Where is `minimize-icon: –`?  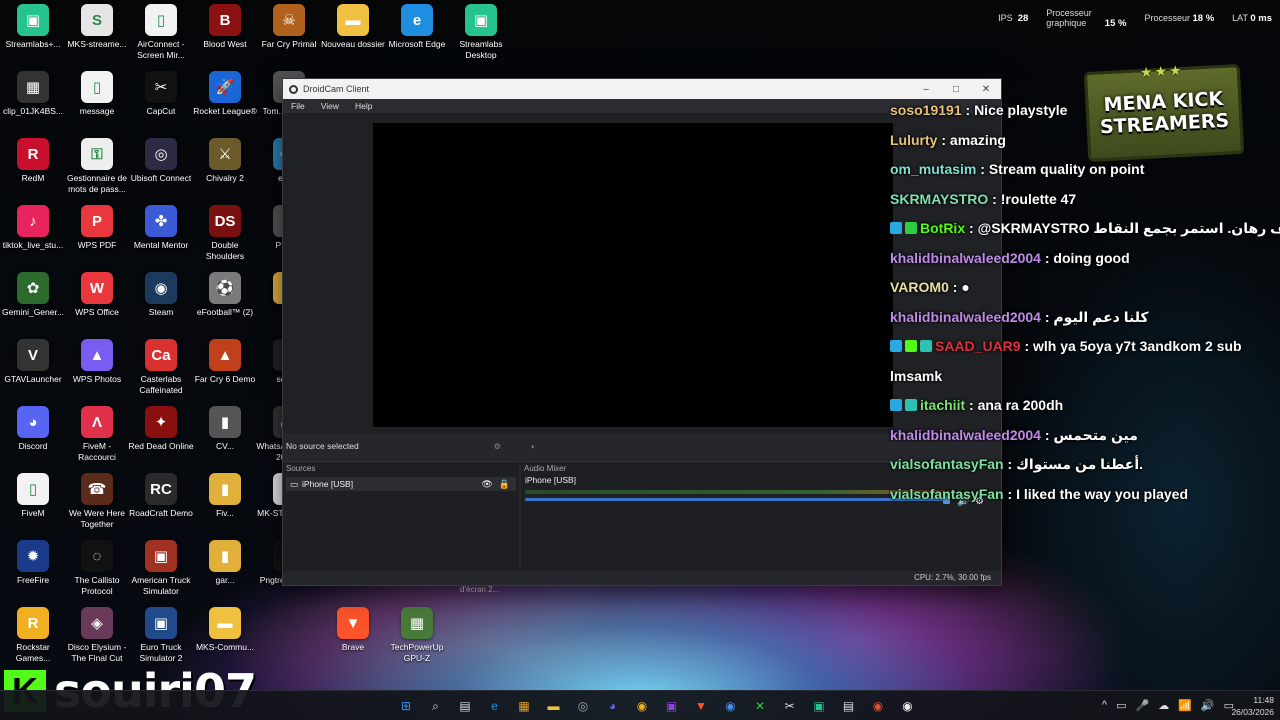
minimize-icon: – is located at coordinates (926, 89).